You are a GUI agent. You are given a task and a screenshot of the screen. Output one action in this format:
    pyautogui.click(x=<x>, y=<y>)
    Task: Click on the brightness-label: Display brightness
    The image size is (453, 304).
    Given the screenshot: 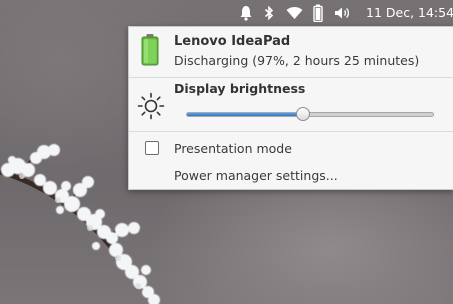 What is the action you would take?
    pyautogui.click(x=240, y=88)
    